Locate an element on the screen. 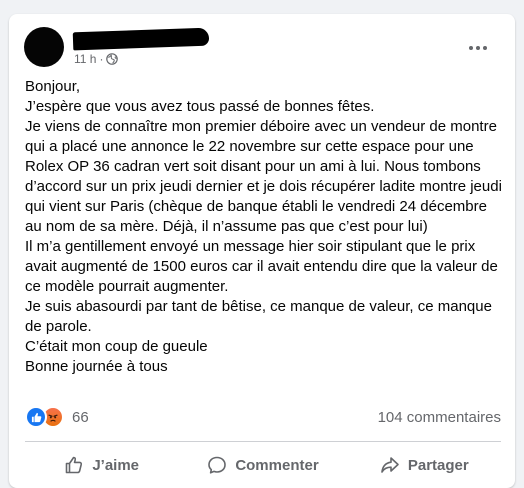  like-button: J’aime is located at coordinates (101, 465).